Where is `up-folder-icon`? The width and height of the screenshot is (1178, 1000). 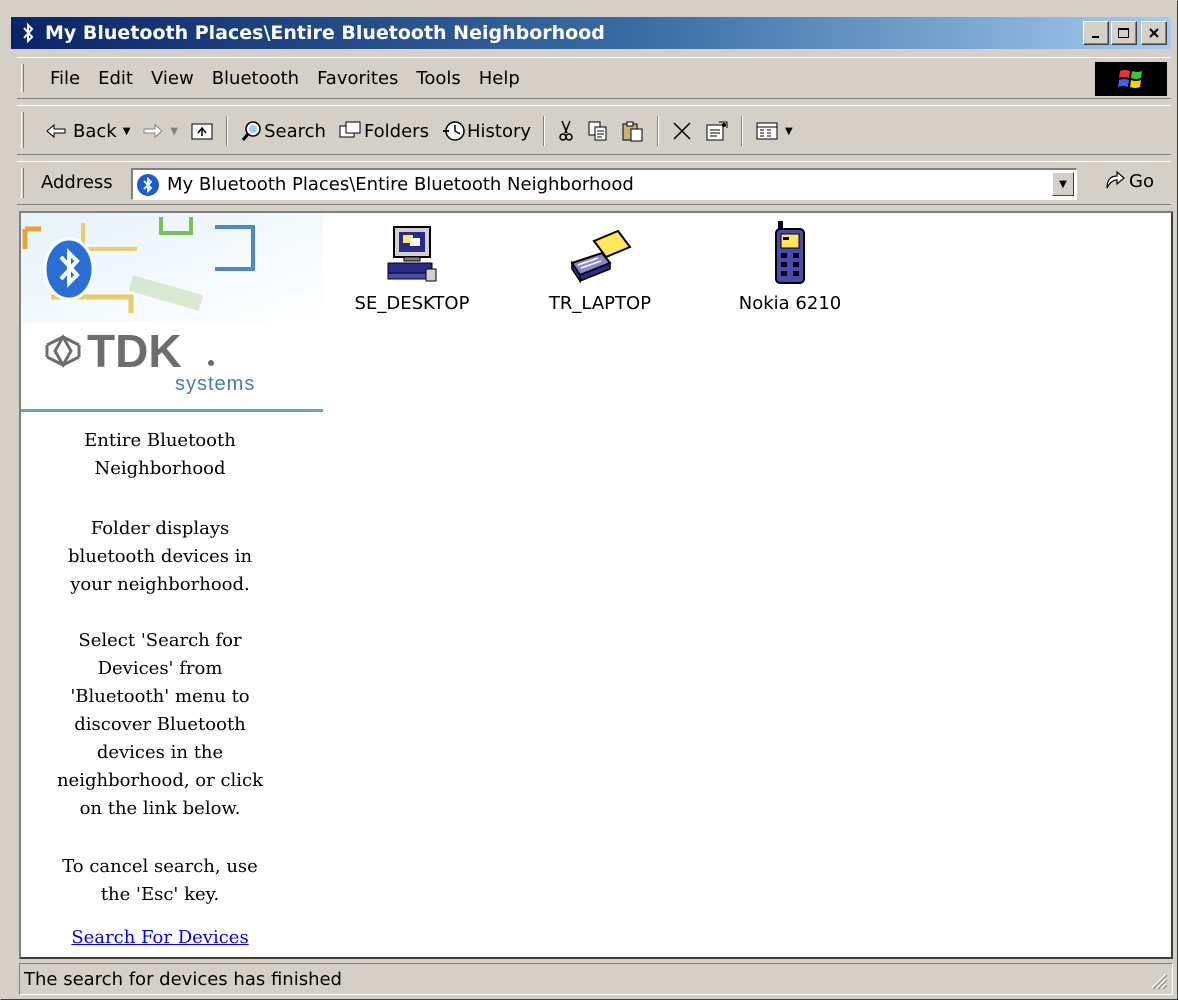 up-folder-icon is located at coordinates (202, 131).